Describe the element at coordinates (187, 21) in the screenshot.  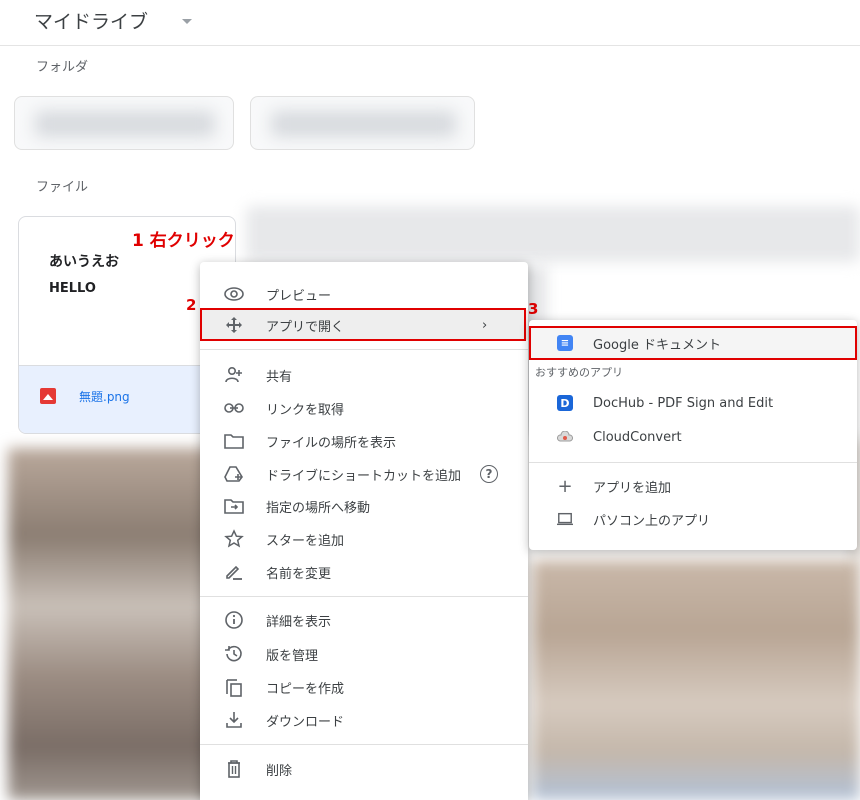
I see `chevron-down-icon` at that location.